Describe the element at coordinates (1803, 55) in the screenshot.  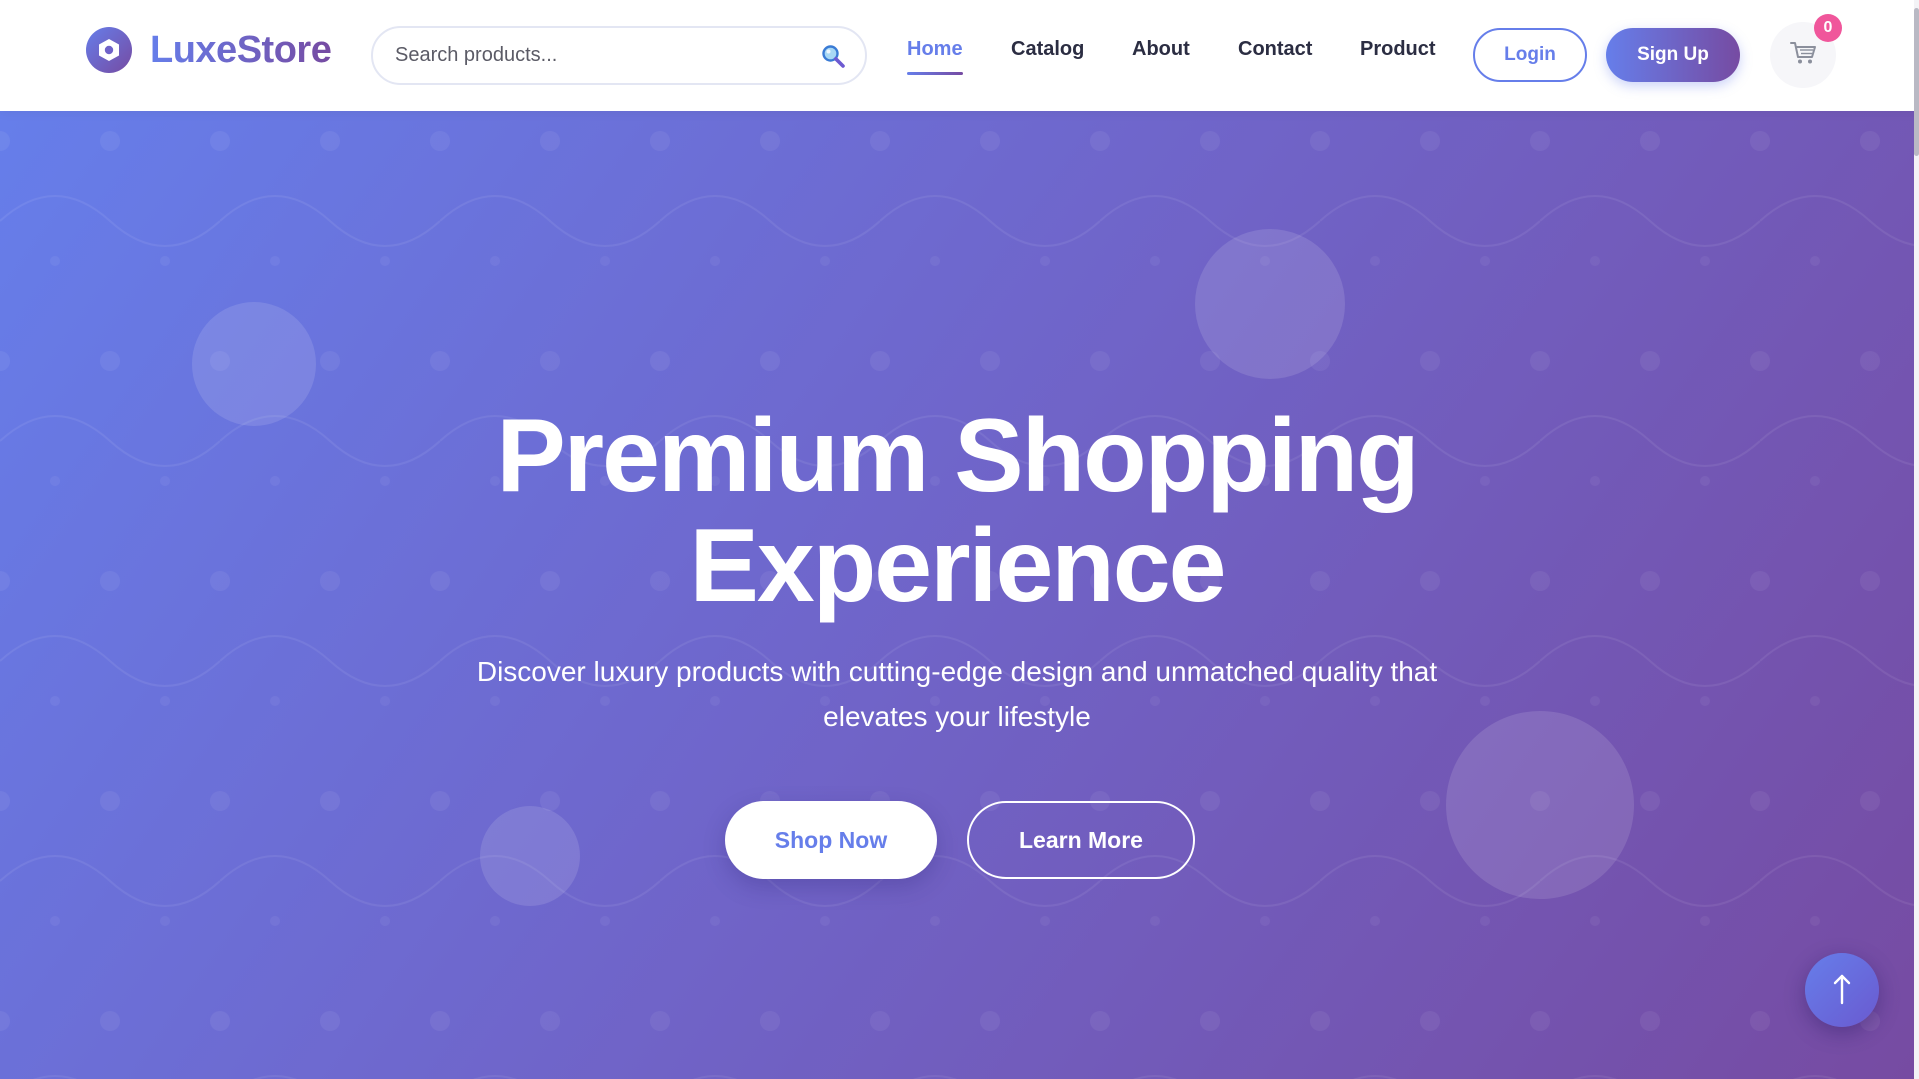
I see `cart-icon` at that location.